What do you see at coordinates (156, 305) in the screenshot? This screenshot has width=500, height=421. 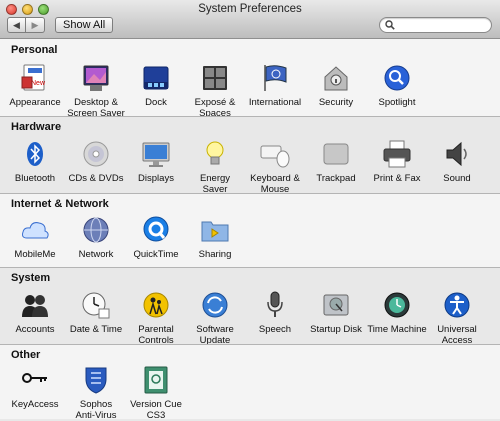 I see `parental-controls-icon` at bounding box center [156, 305].